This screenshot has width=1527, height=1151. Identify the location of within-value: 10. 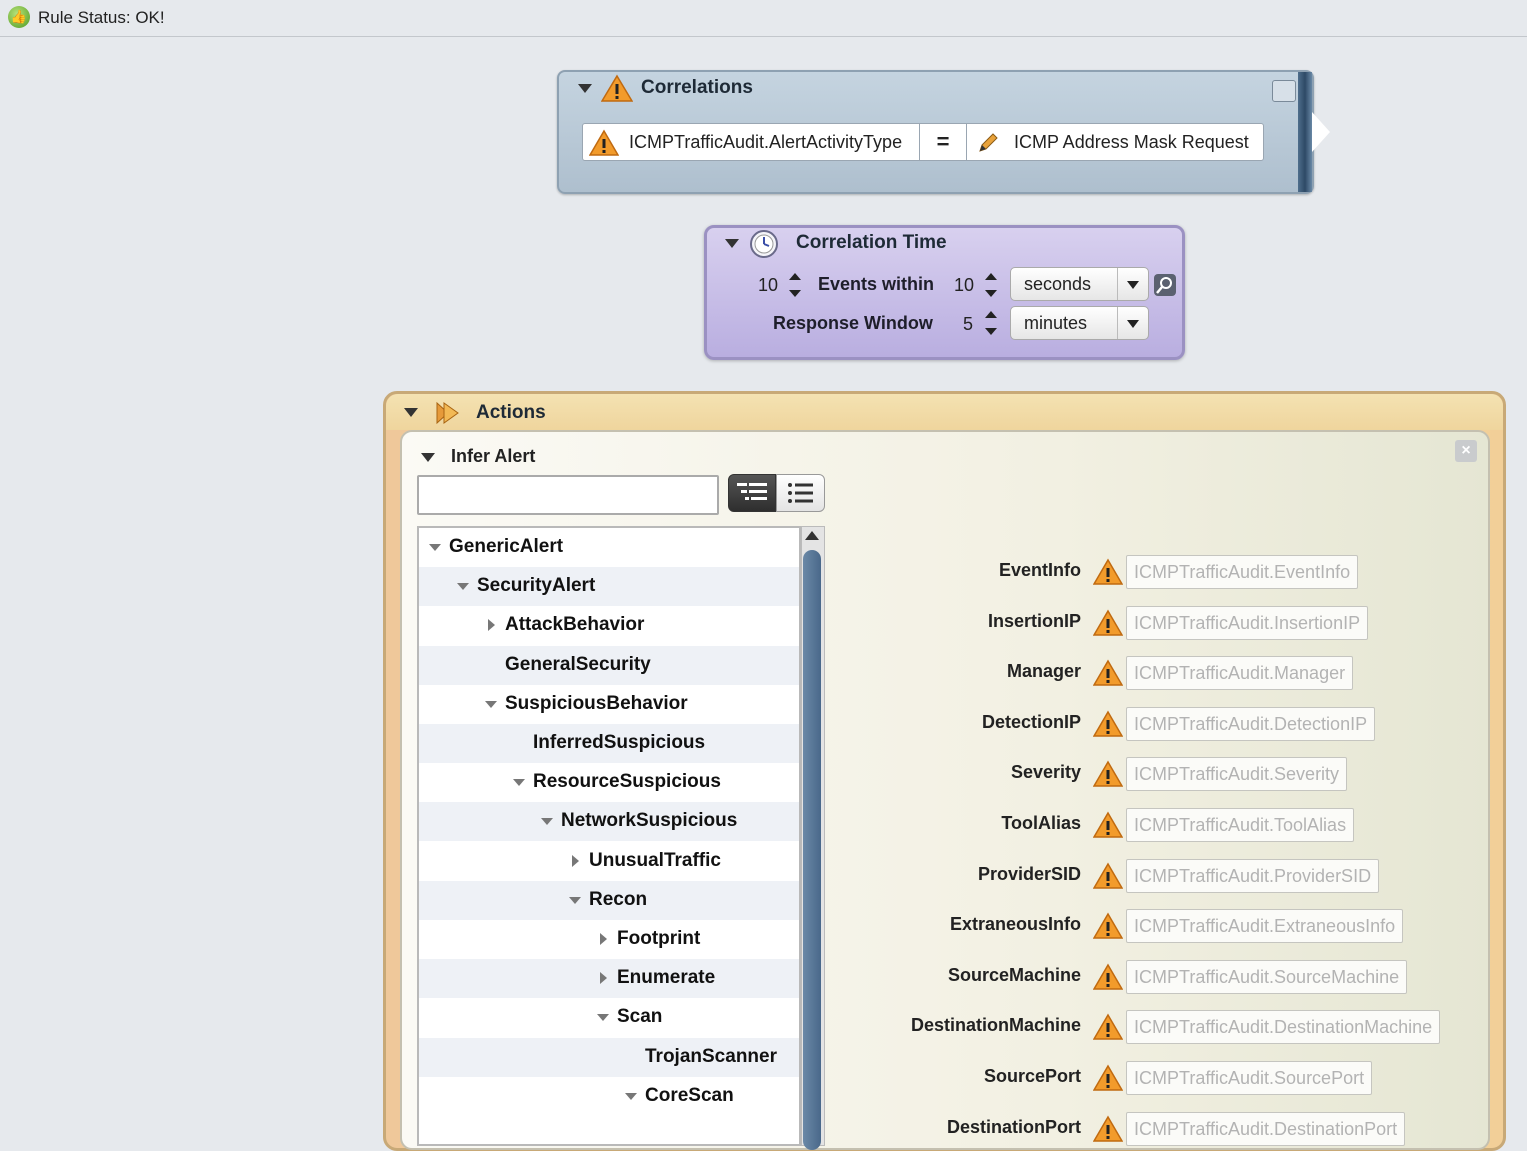
(964, 285).